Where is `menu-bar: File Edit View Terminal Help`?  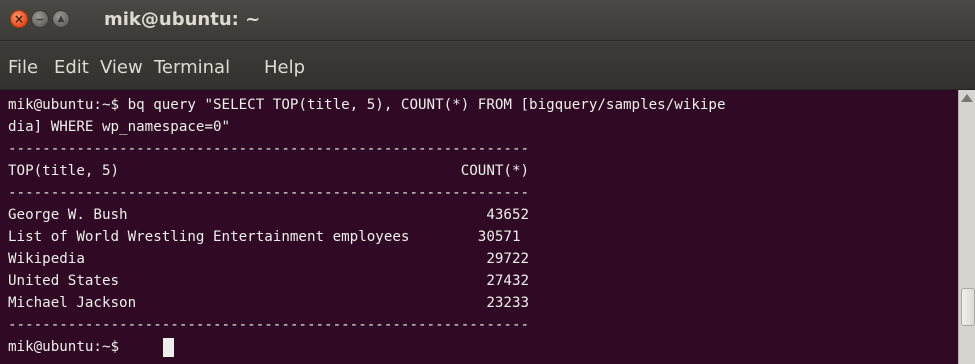
menu-bar: File Edit View Terminal Help is located at coordinates (487, 65).